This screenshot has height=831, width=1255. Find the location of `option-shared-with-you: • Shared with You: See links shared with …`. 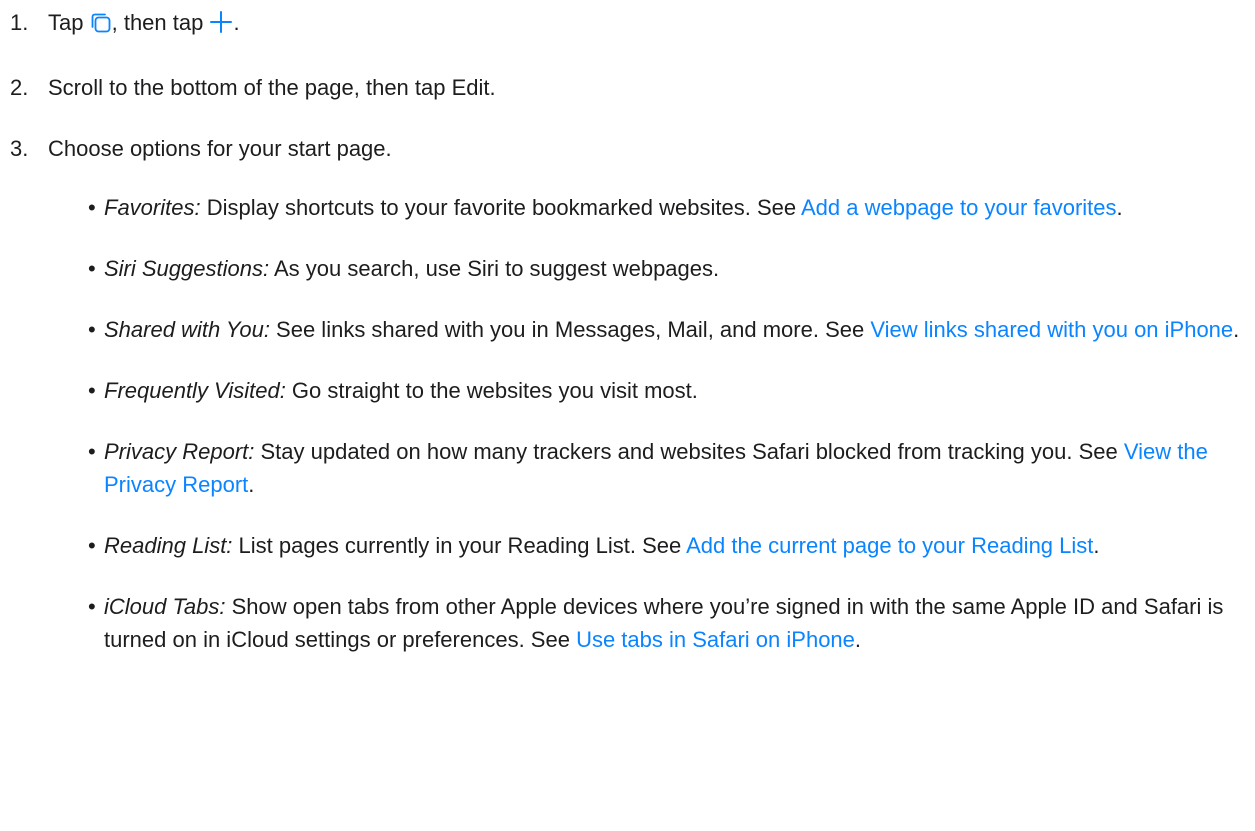

option-shared-with-you: • Shared with You: See links shared with … is located at coordinates (671, 329).